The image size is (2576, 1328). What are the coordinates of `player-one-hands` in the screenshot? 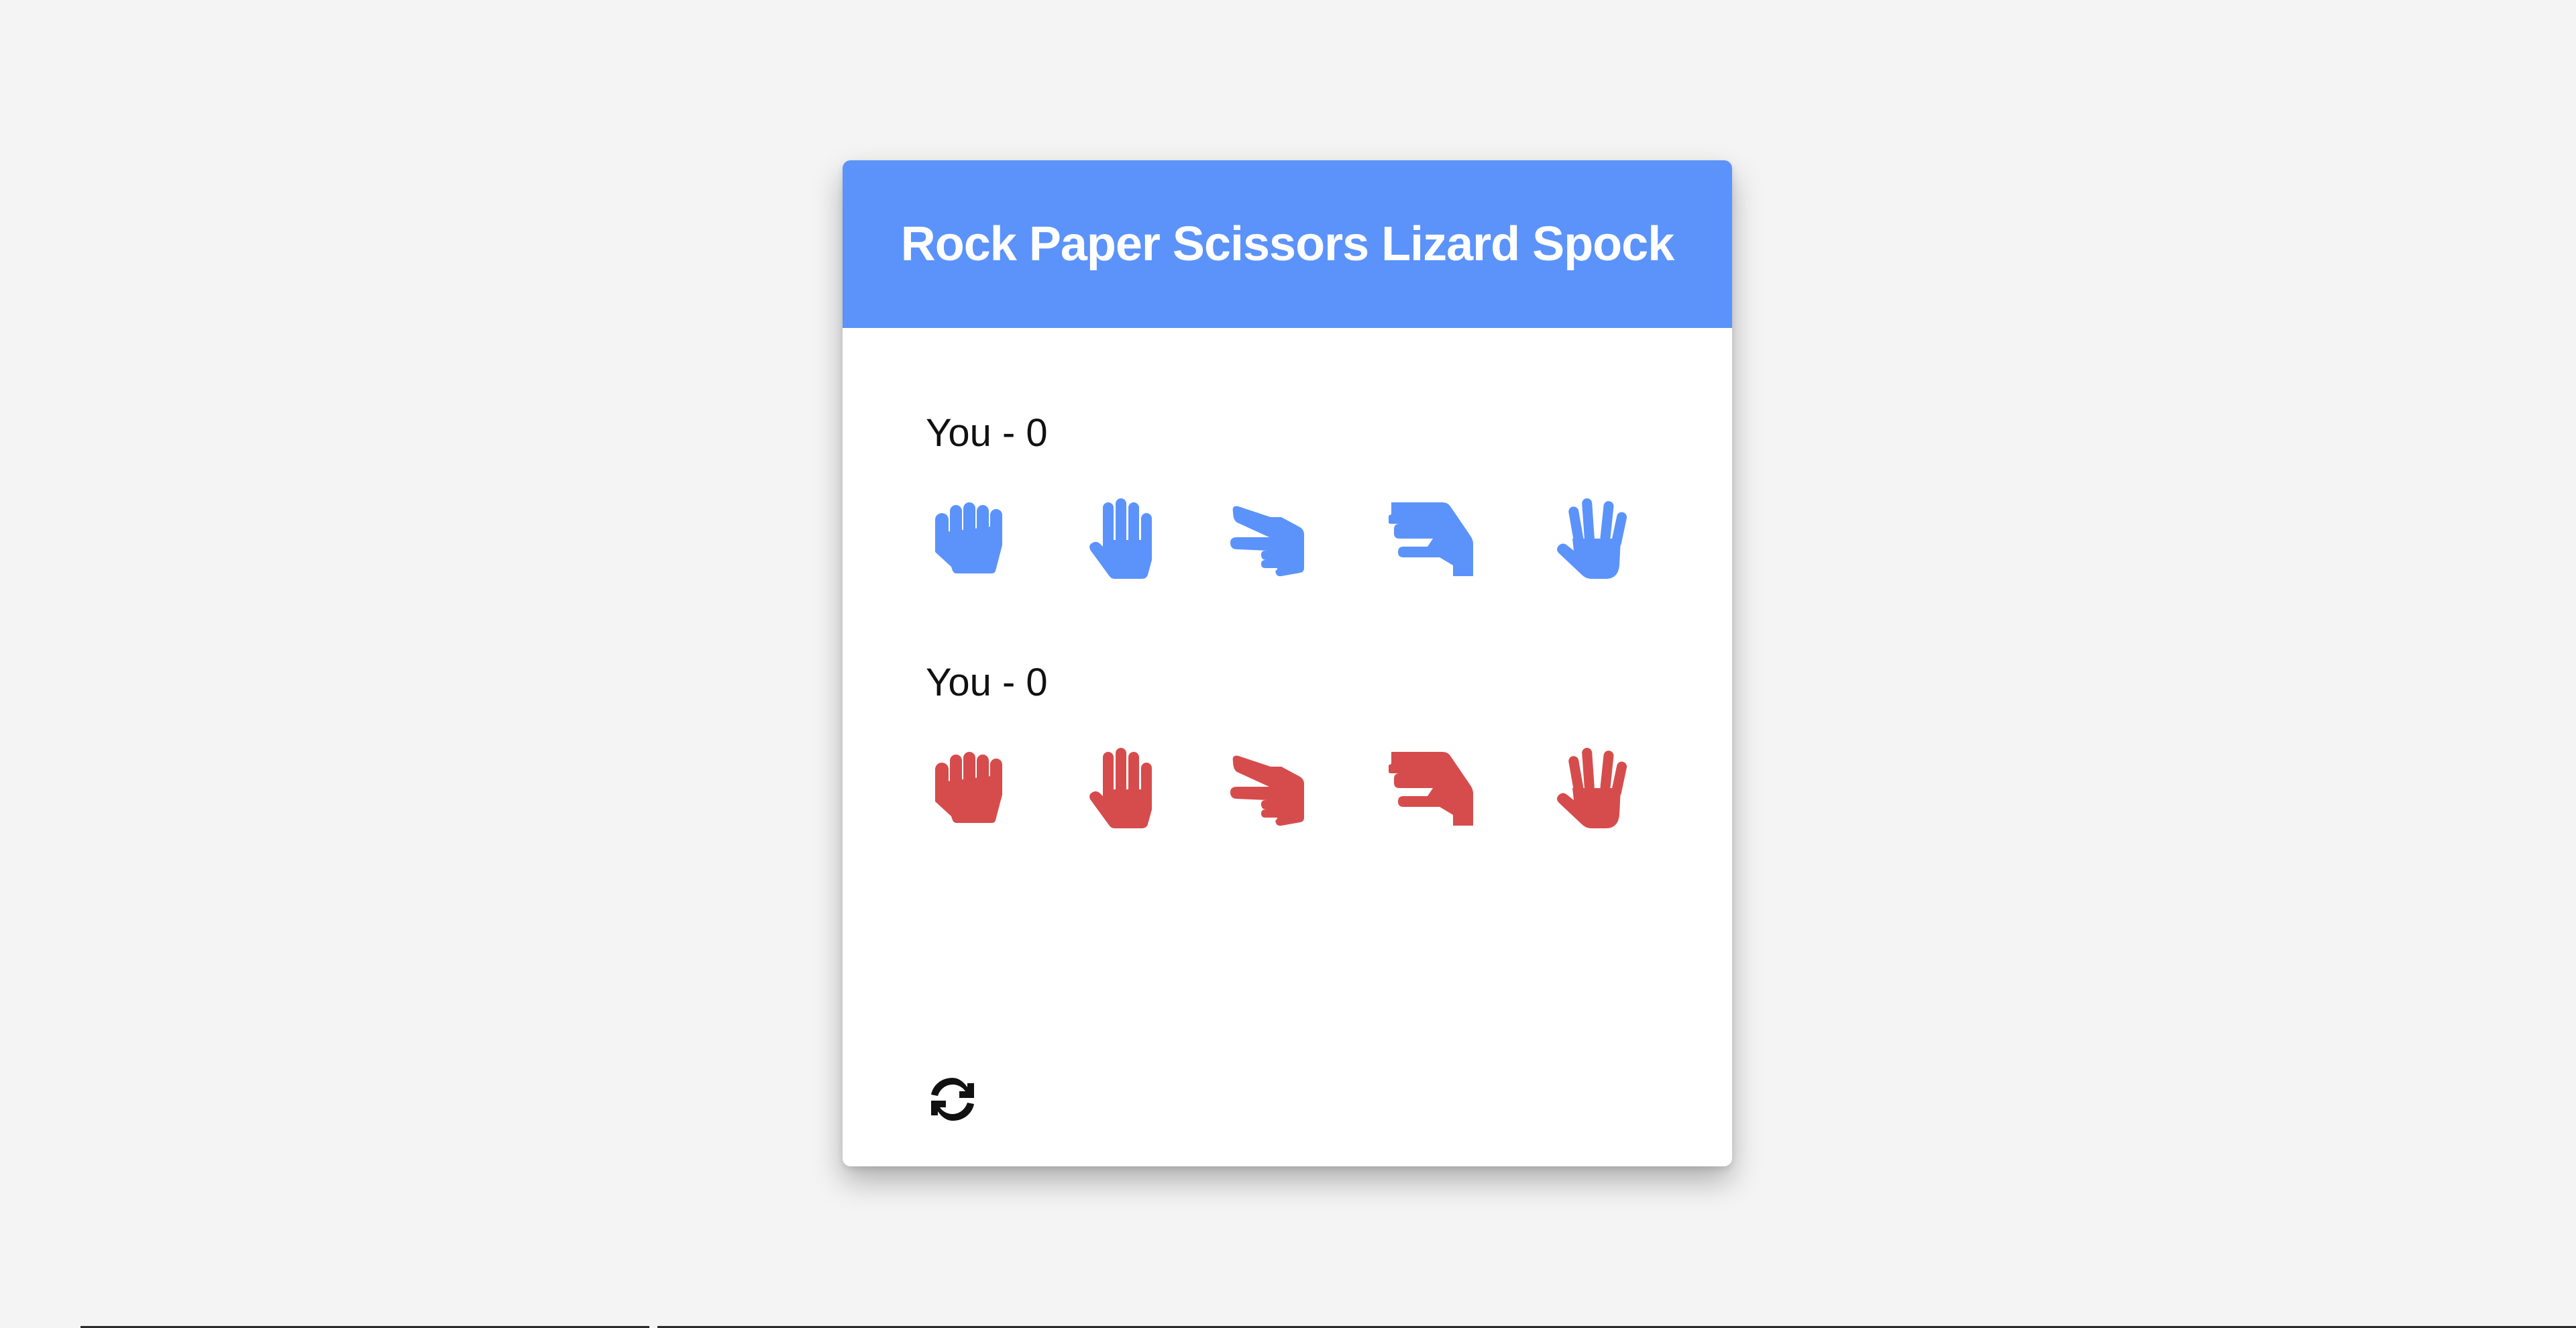 It's located at (1287, 540).